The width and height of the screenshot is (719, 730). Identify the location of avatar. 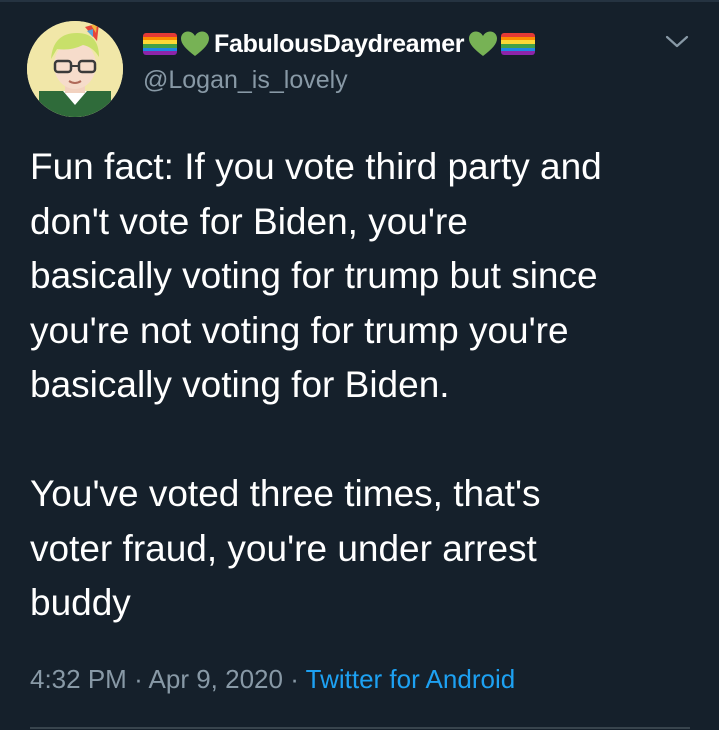
(75, 69).